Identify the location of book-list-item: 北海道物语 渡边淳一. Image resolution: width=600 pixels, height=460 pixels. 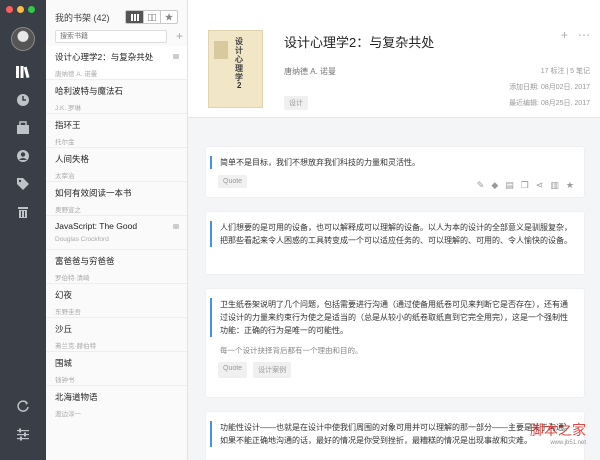
(116, 403).